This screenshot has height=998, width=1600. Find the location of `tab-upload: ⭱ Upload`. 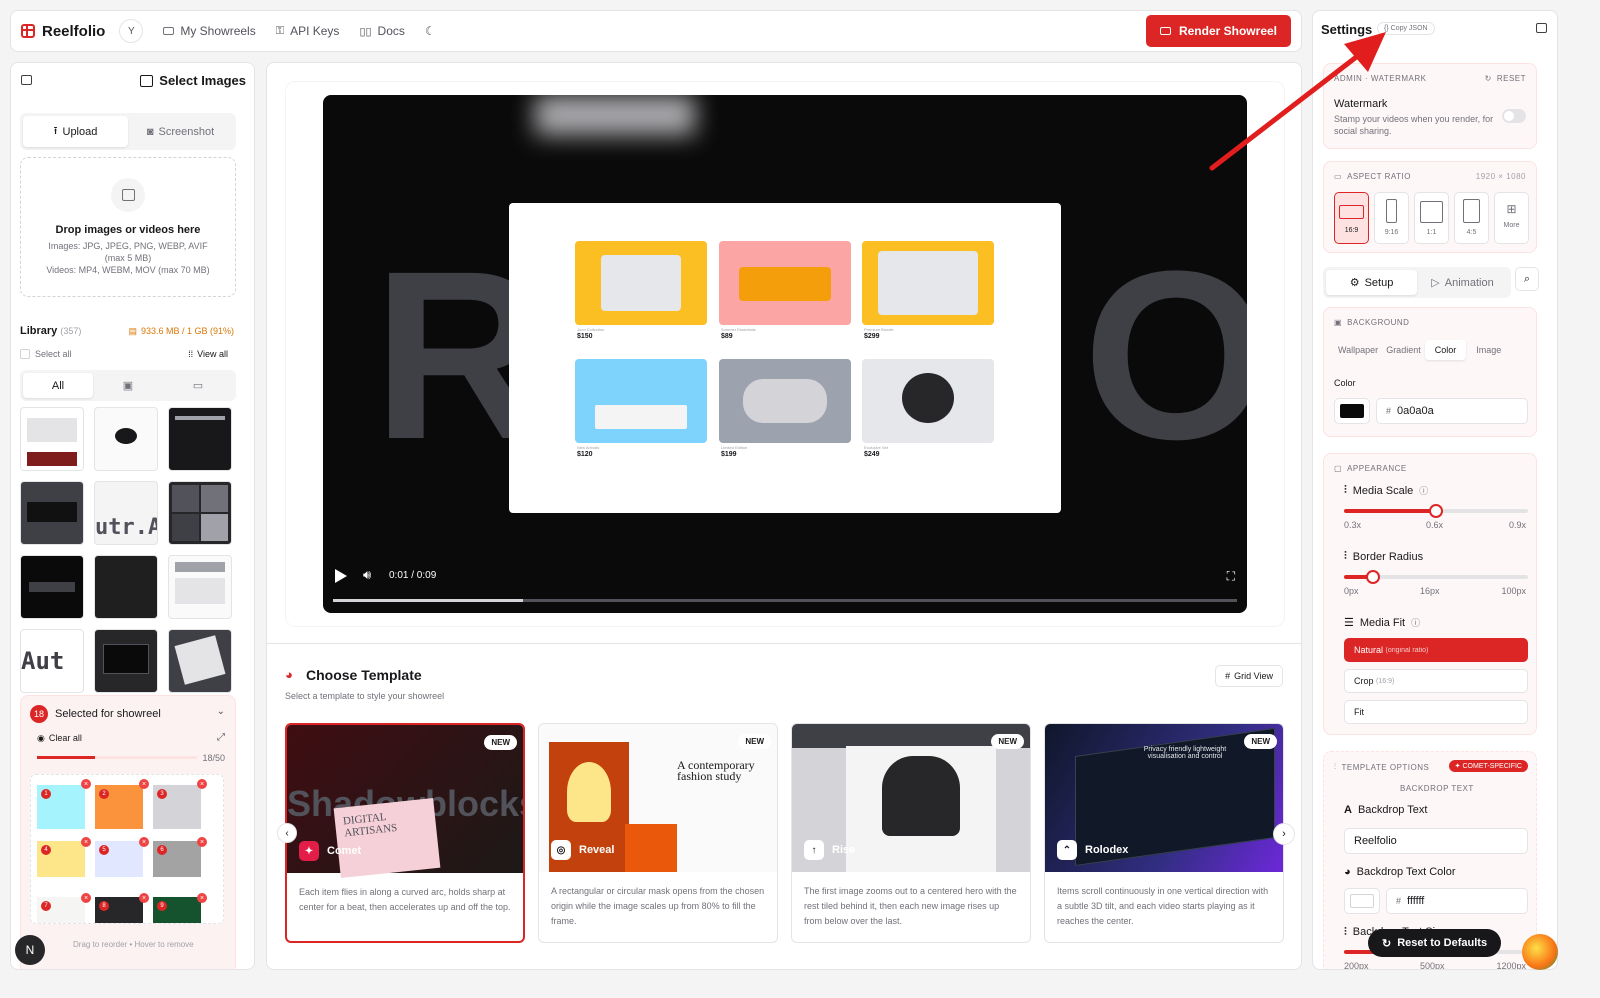

tab-upload: ⭱ Upload is located at coordinates (75, 131).